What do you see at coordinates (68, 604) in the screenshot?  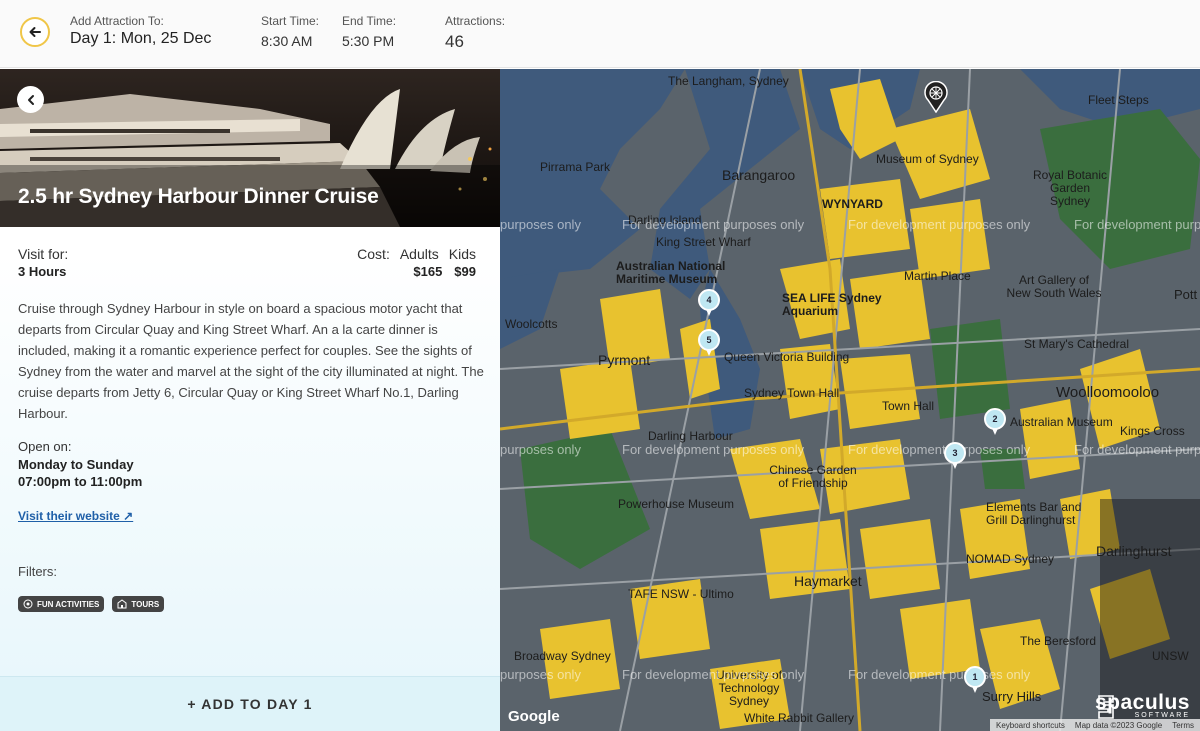 I see `filter-chip-label: FUN ACTIVITIES` at bounding box center [68, 604].